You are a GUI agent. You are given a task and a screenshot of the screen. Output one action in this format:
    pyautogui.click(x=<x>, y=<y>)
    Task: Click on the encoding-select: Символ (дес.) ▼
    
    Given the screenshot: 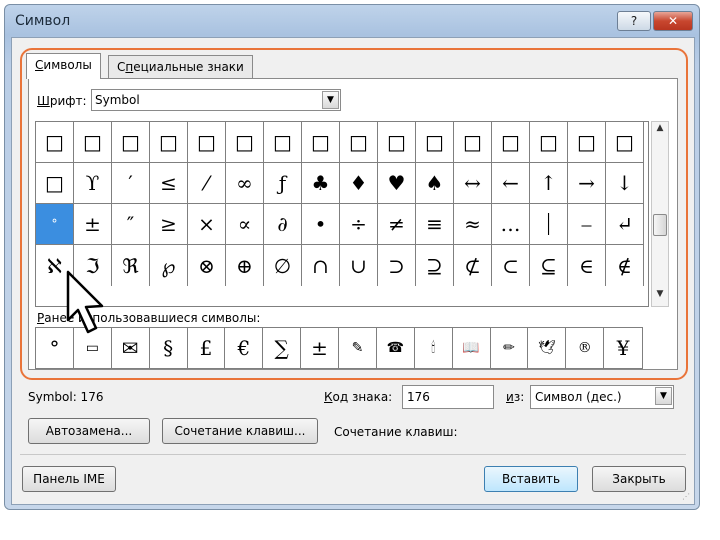 What is the action you would take?
    pyautogui.click(x=602, y=397)
    